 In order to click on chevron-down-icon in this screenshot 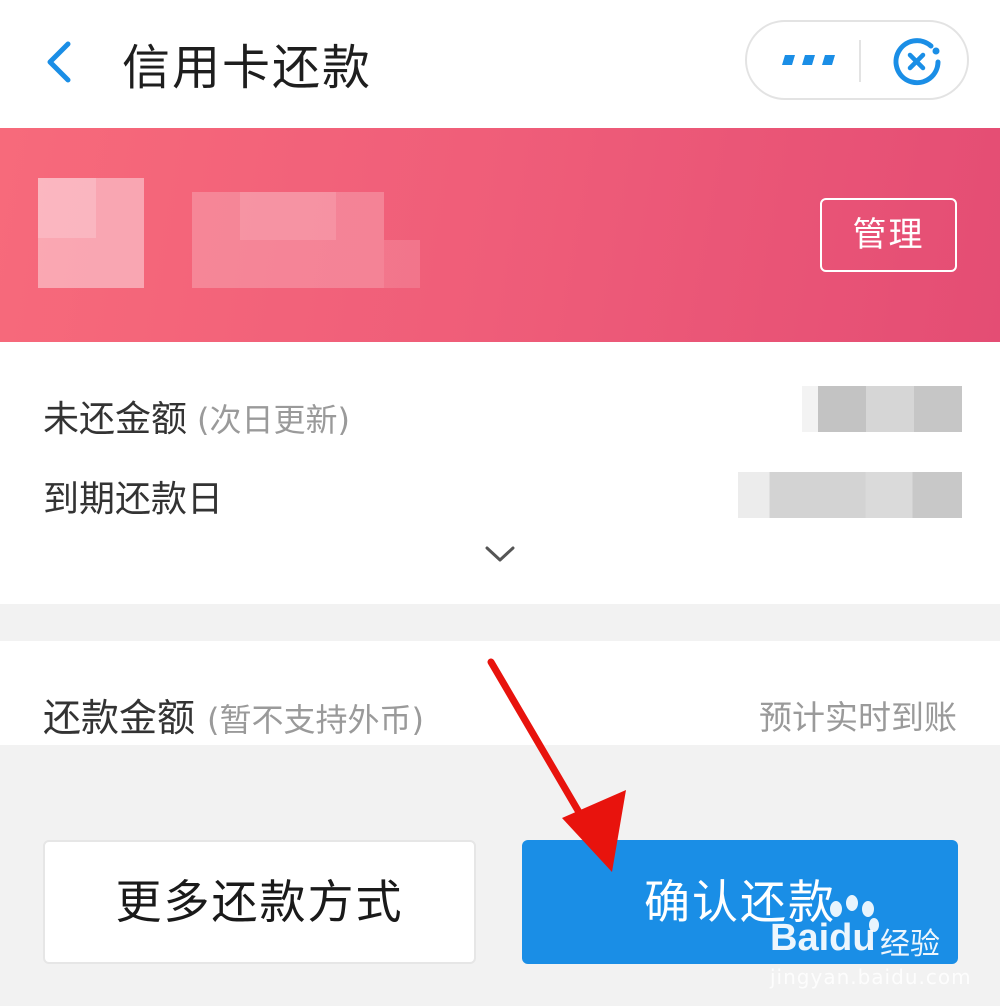, I will do `click(500, 554)`.